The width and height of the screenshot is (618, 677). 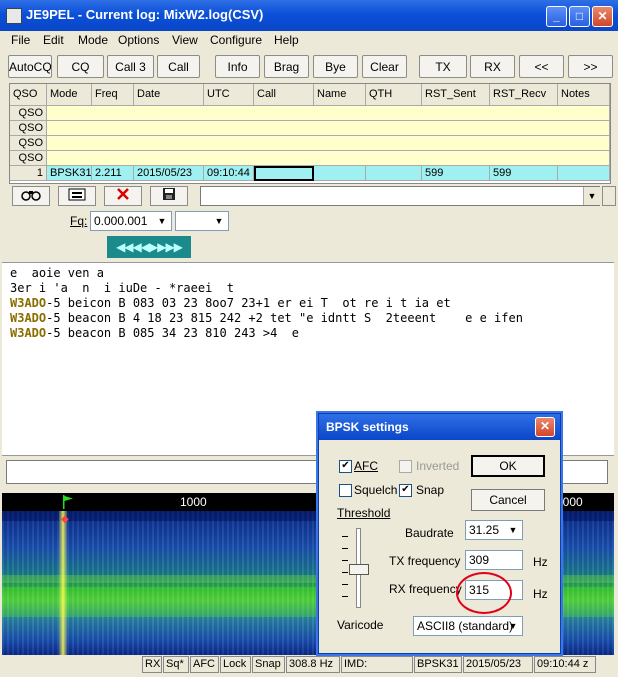 I want to click on menu-help: Help, so click(x=286, y=40).